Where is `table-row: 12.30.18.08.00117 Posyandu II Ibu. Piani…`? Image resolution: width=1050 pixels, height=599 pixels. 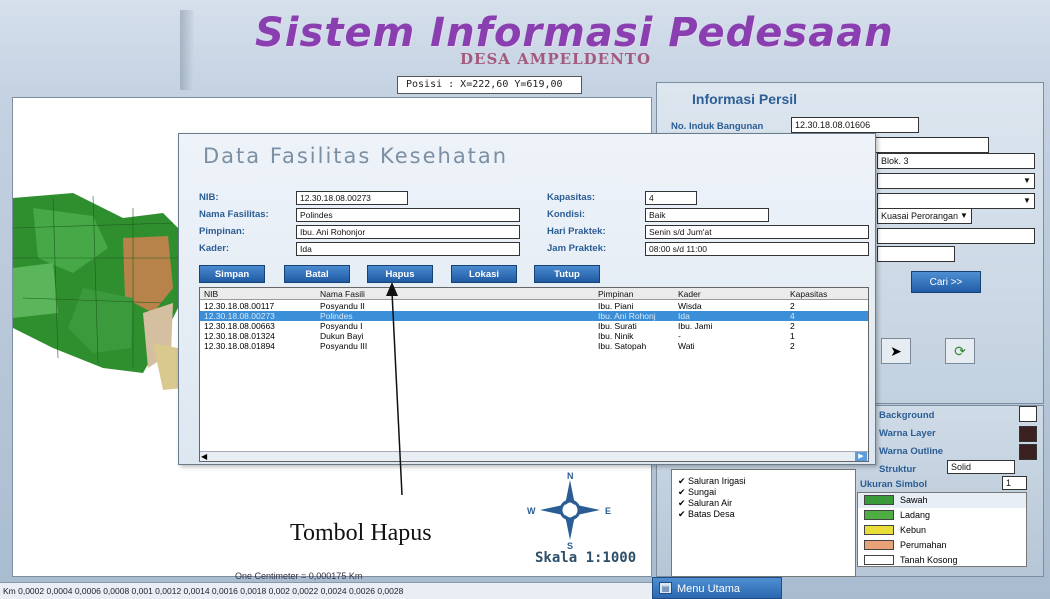 table-row: 12.30.18.08.00117 Posyandu II Ibu. Piani… is located at coordinates (534, 306).